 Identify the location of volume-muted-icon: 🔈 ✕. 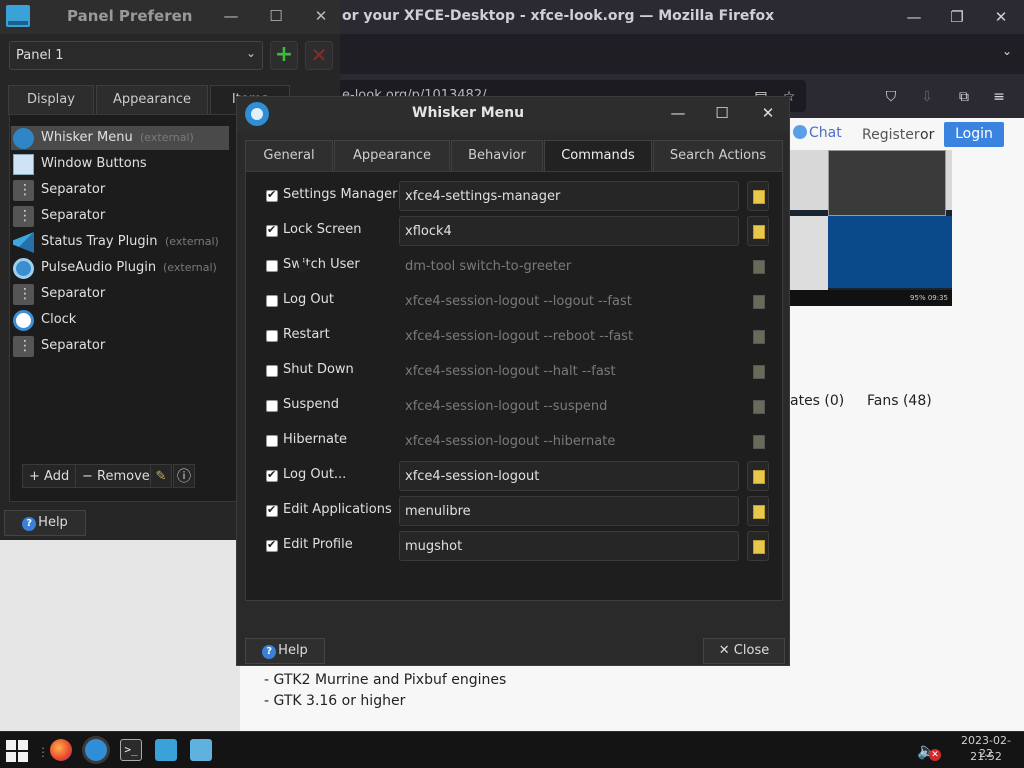
(929, 751).